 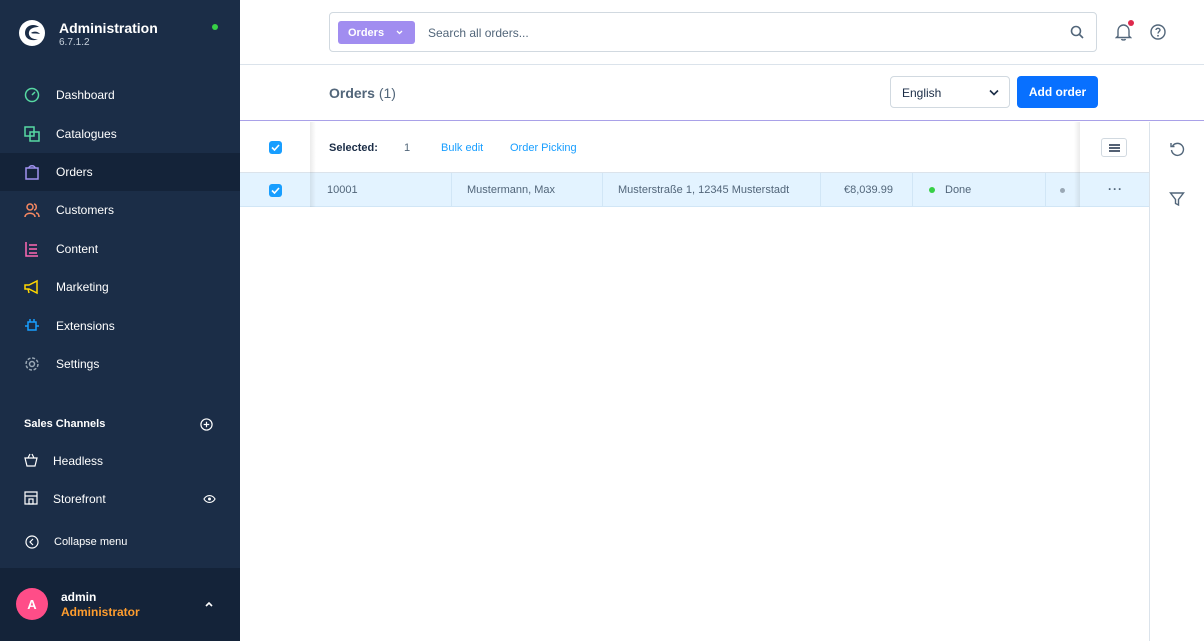 I want to click on select-all-checkbox, so click(x=275, y=147).